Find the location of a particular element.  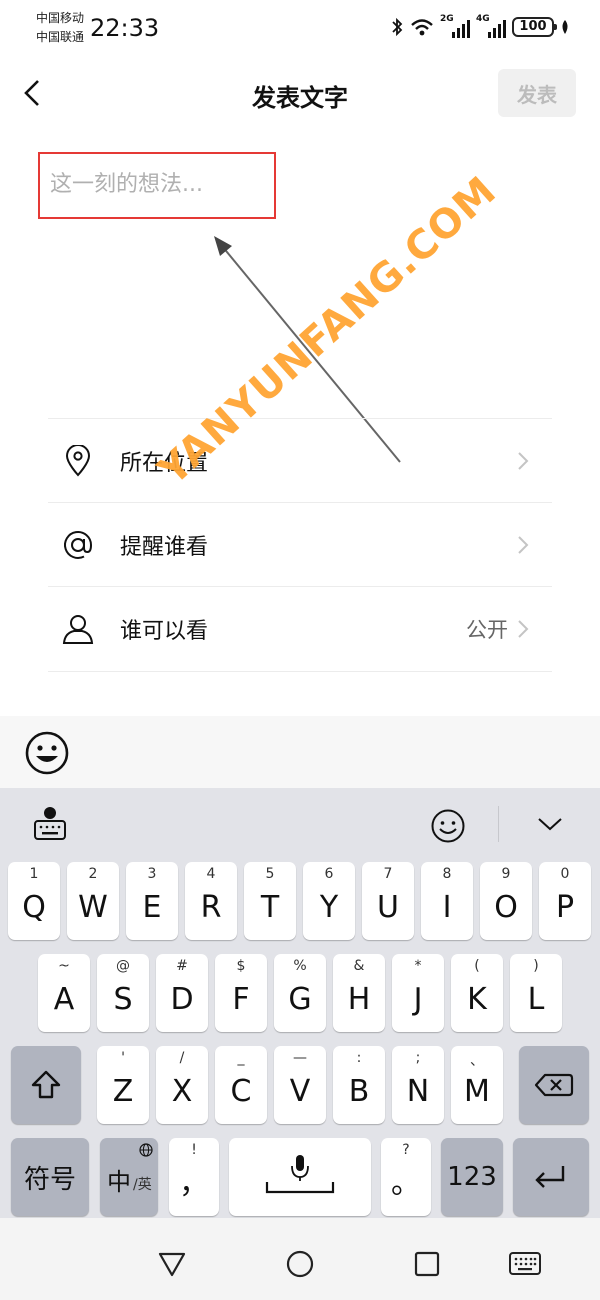

comma-key: ! ， is located at coordinates (194, 1177).